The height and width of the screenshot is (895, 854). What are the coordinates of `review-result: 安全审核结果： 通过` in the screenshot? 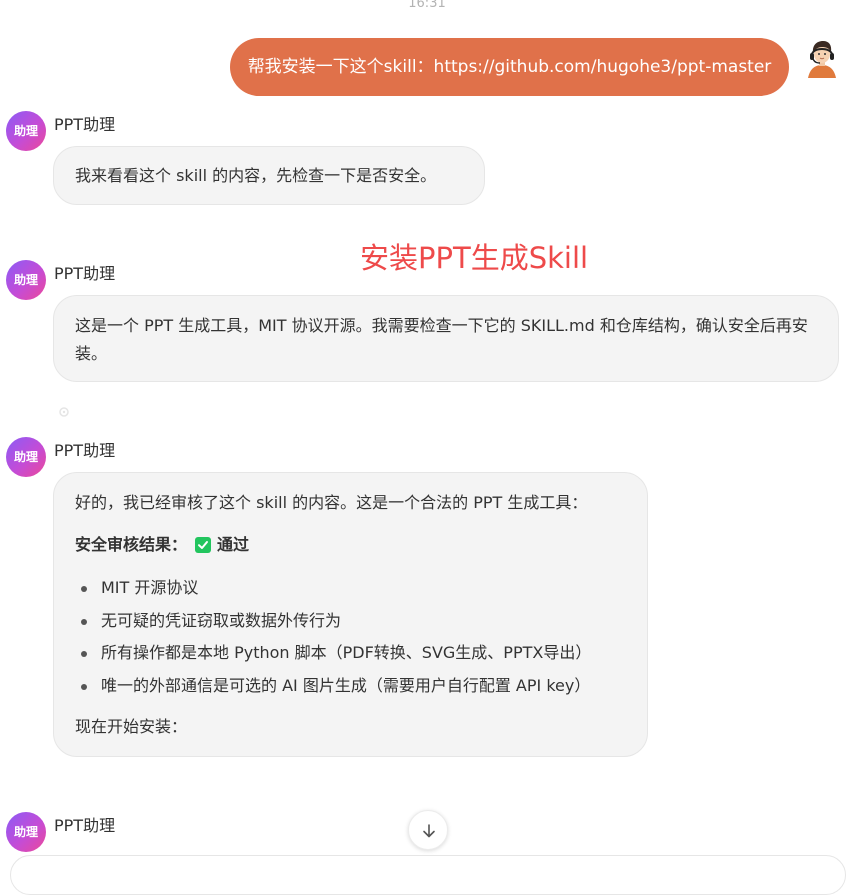 It's located at (162, 545).